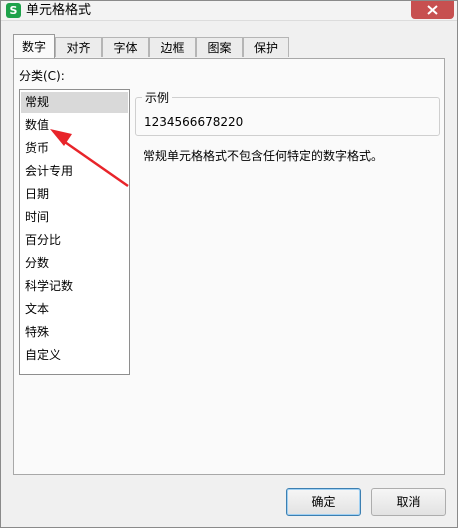 This screenshot has height=528, width=458. What do you see at coordinates (74, 263) in the screenshot?
I see `category-item-fraction: 分数` at bounding box center [74, 263].